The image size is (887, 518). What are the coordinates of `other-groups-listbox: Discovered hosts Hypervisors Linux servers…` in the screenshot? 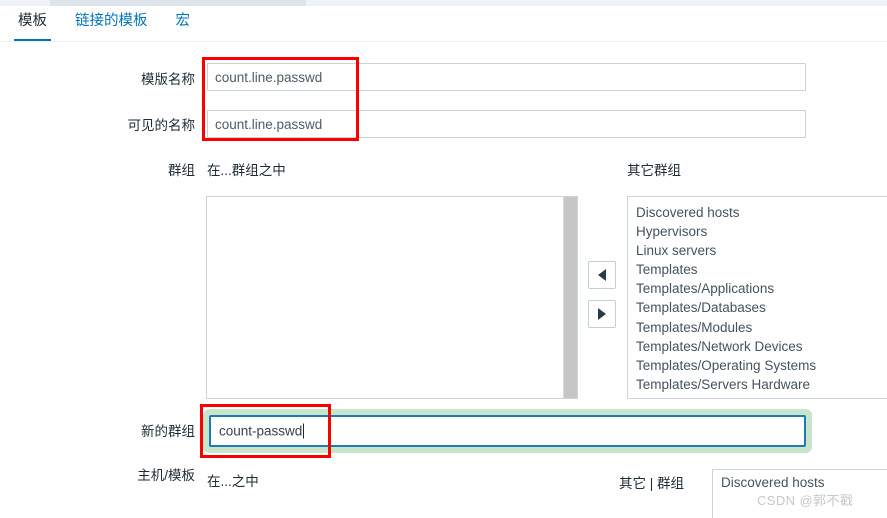 It's located at (757, 297).